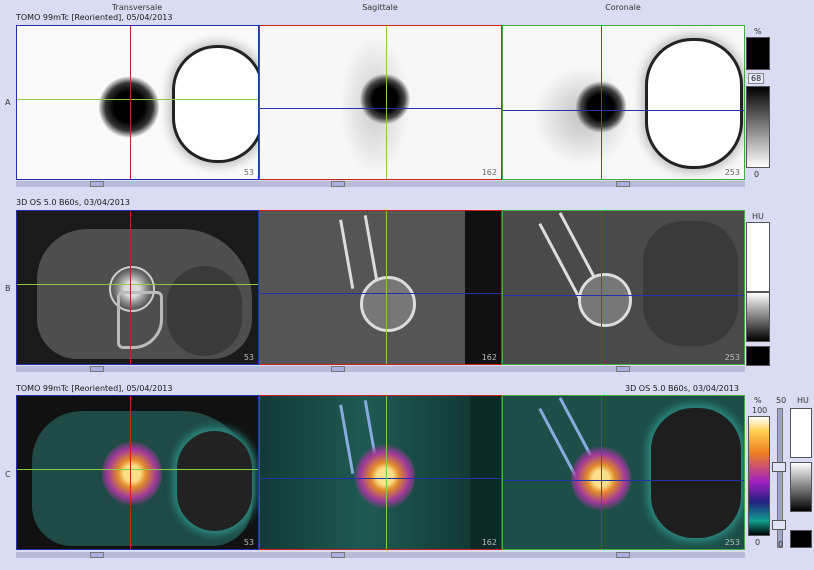 Image resolution: width=814 pixels, height=570 pixels. Describe the element at coordinates (380, 7) in the screenshot. I see `column-header-sagittal: Sagittale` at that location.